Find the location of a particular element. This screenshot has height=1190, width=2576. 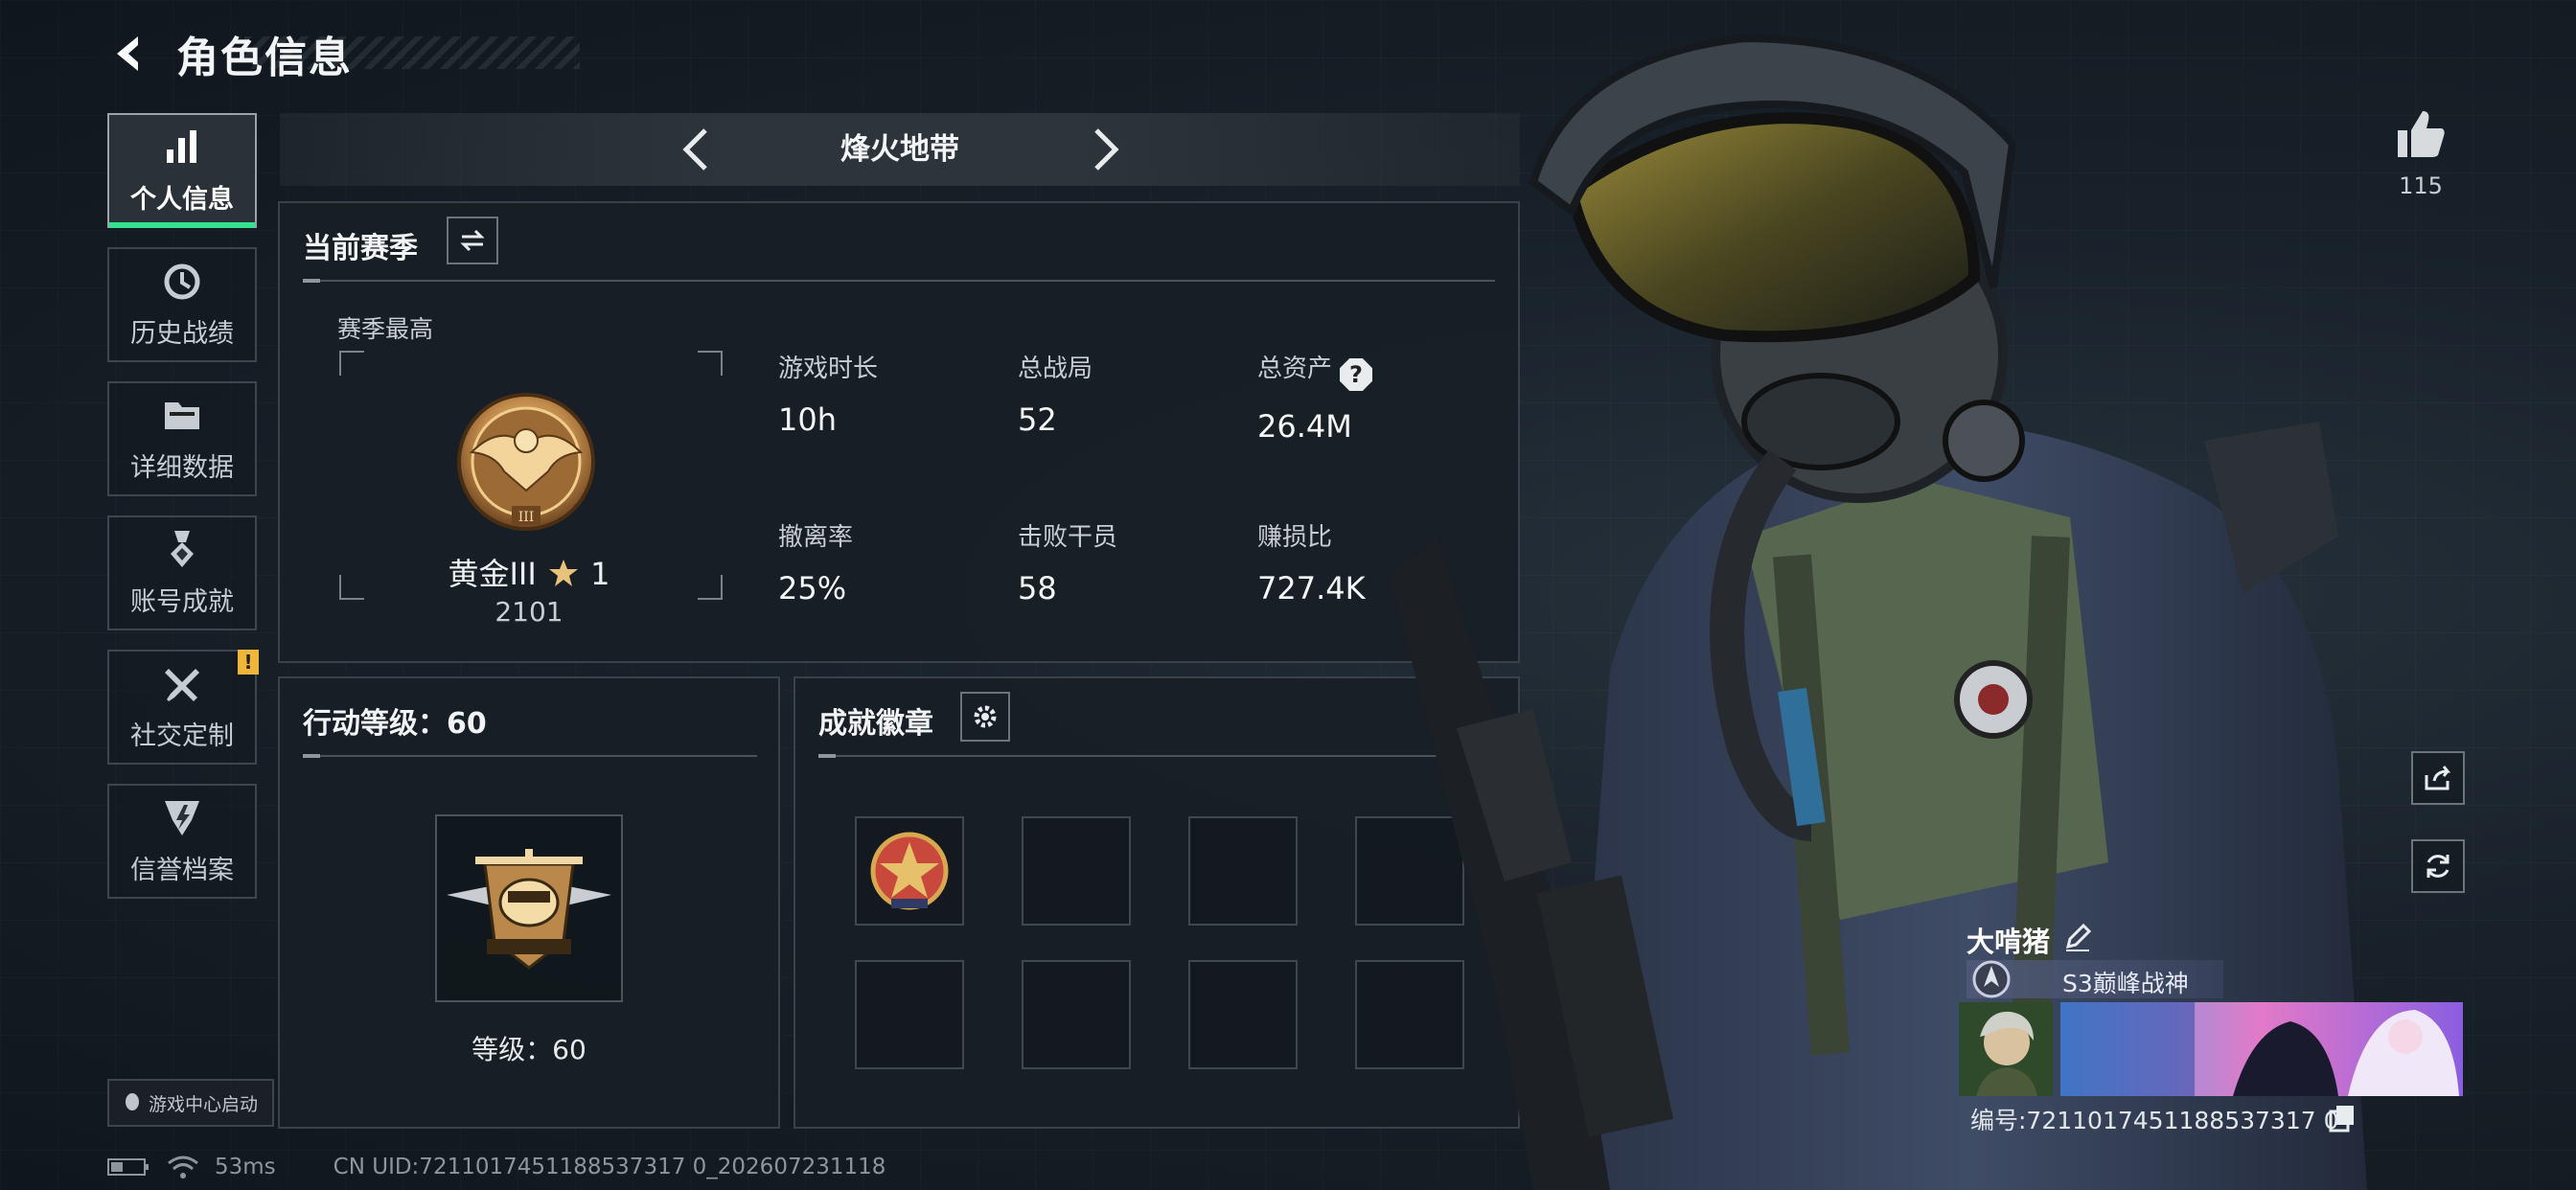

rank-name: 黄金III 1 is located at coordinates (529, 572).